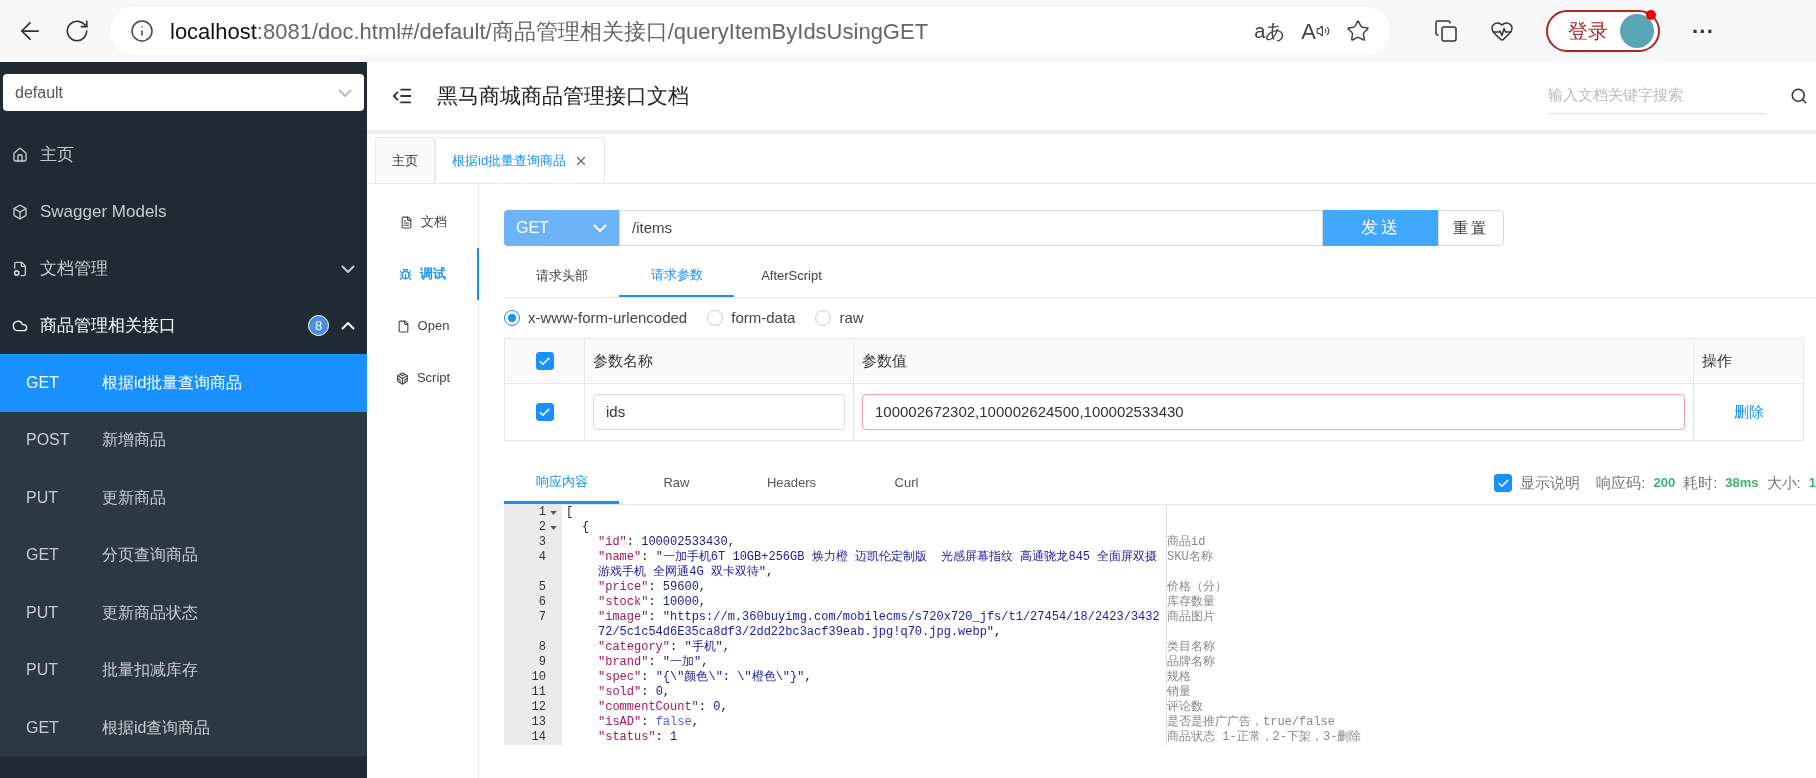  I want to click on code-line: "sold": 0,, so click(634, 692).